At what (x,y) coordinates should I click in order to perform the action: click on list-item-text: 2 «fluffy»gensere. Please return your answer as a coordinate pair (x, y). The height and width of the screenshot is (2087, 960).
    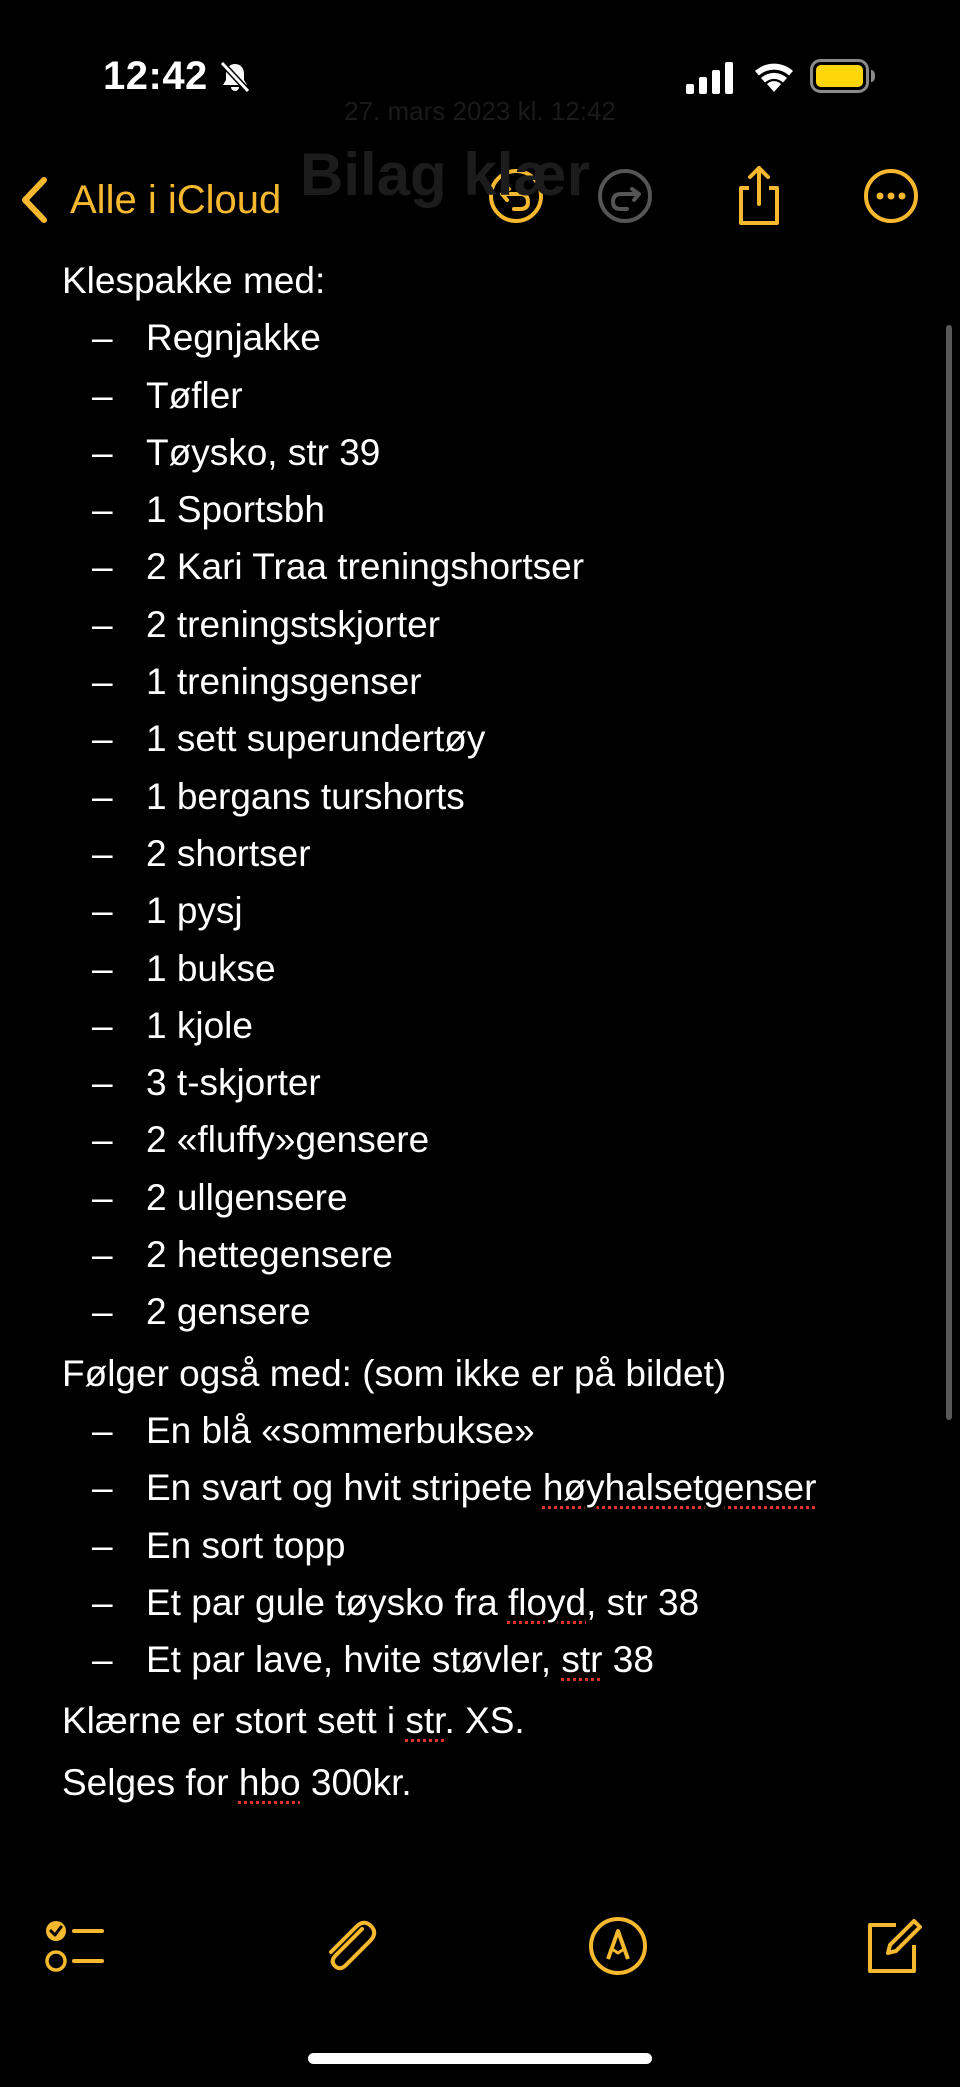
    Looking at the image, I should click on (288, 1140).